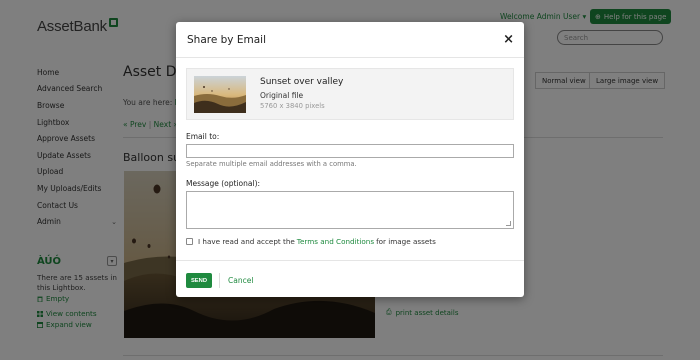  What do you see at coordinates (406, 241) in the screenshot?
I see `terms-suffix: for image assets` at bounding box center [406, 241].